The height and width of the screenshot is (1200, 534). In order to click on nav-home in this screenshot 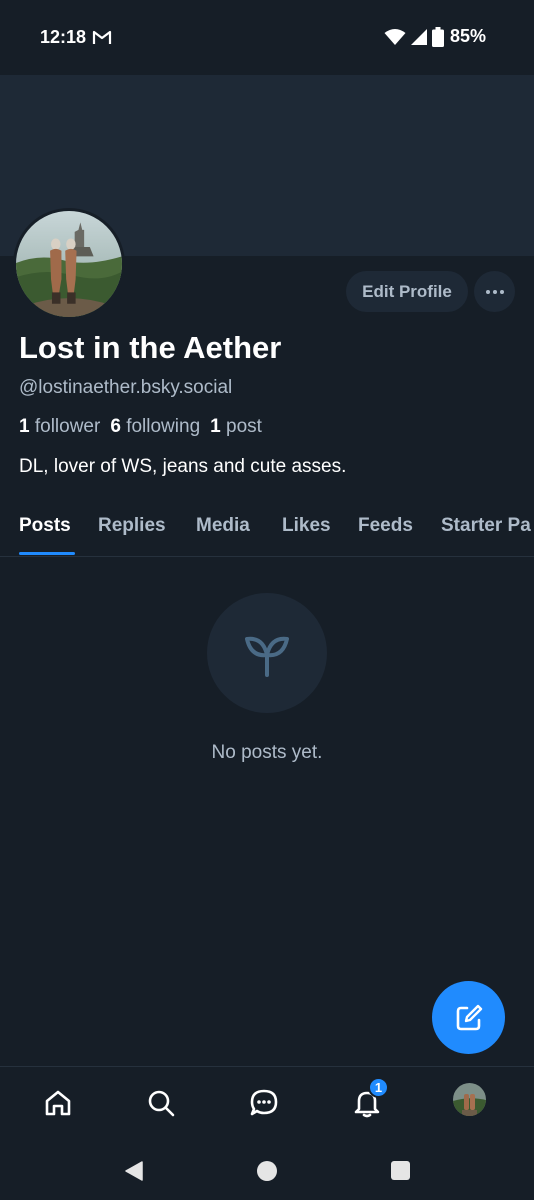, I will do `click(58, 1103)`.